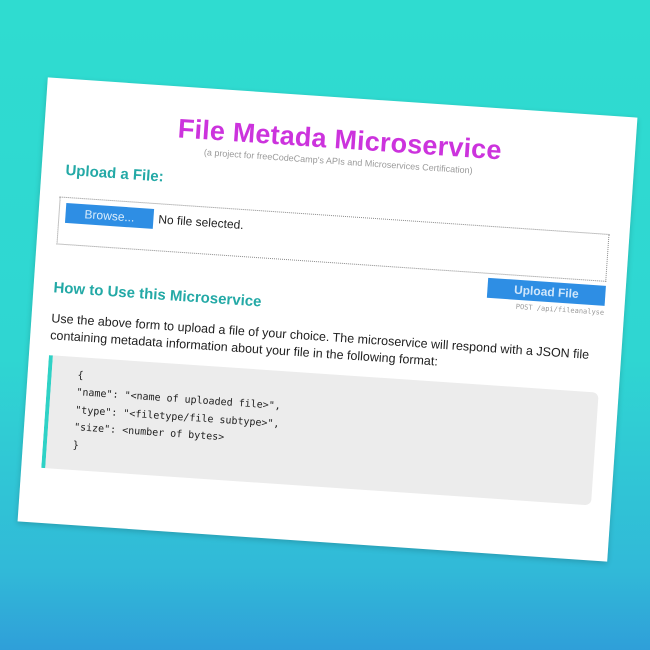 This screenshot has width=650, height=650. I want to click on file-input: Browse... No file selected., so click(154, 218).